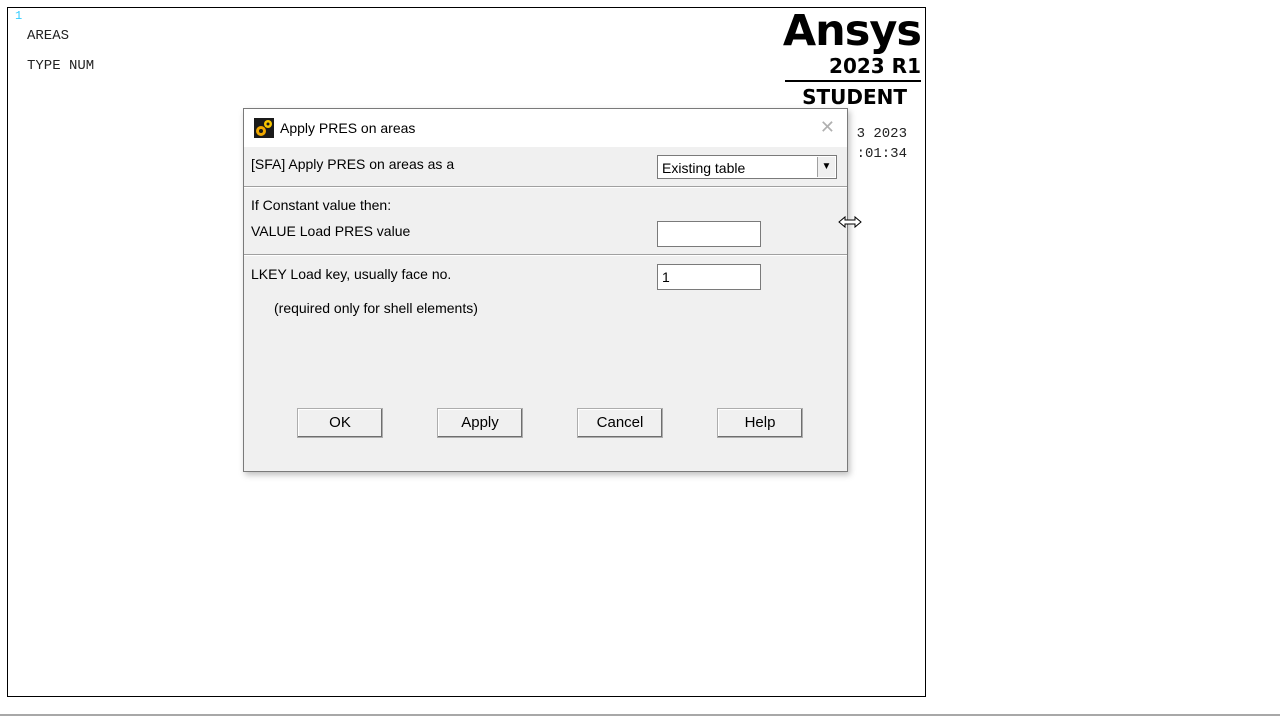 This screenshot has width=1280, height=720. I want to click on ansys-gears-icon, so click(264, 128).